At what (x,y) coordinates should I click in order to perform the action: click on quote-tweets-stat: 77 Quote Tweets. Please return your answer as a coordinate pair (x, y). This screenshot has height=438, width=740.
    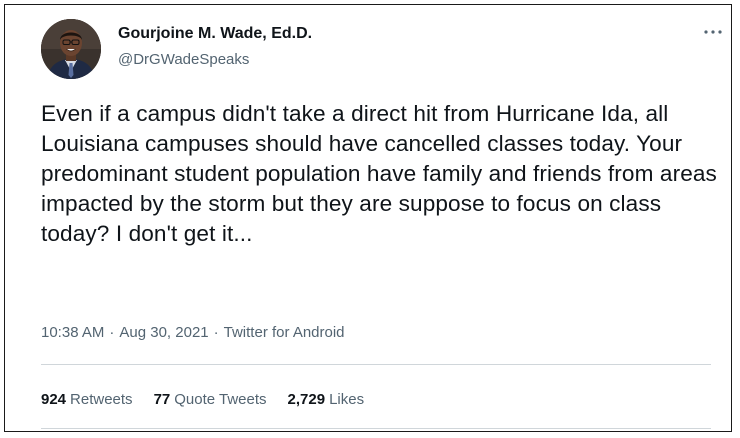
    Looking at the image, I should click on (210, 399).